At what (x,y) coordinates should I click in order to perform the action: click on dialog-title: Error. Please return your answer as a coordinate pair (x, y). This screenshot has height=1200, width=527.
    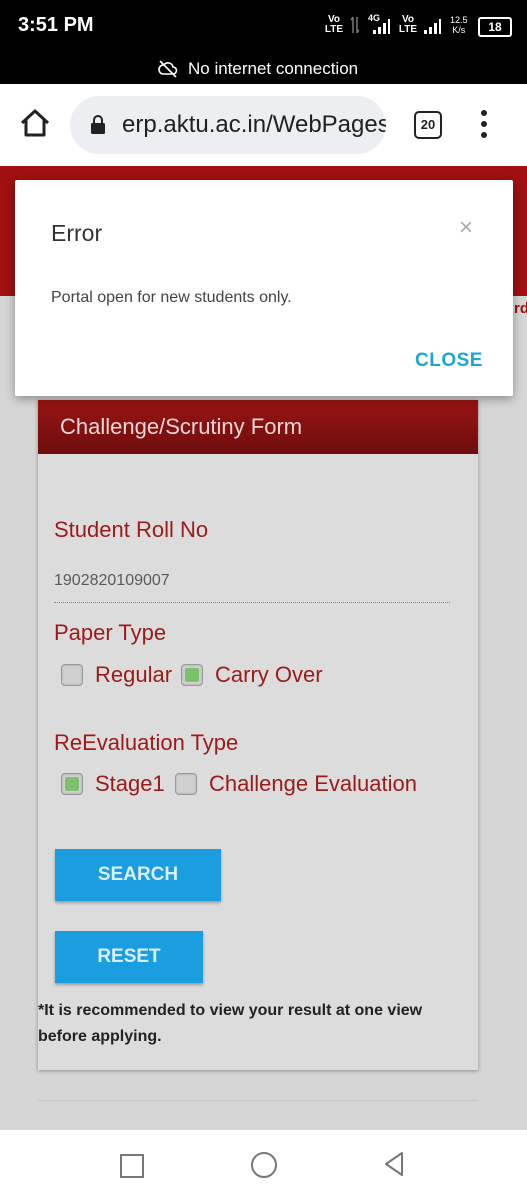
    Looking at the image, I should click on (77, 233).